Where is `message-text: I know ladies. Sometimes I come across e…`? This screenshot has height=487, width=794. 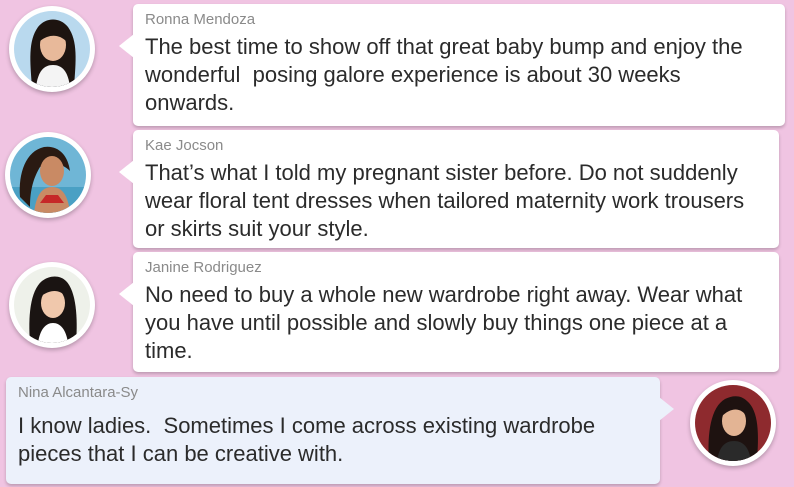 message-text: I know ladies. Sometimes I come across e… is located at coordinates (310, 439).